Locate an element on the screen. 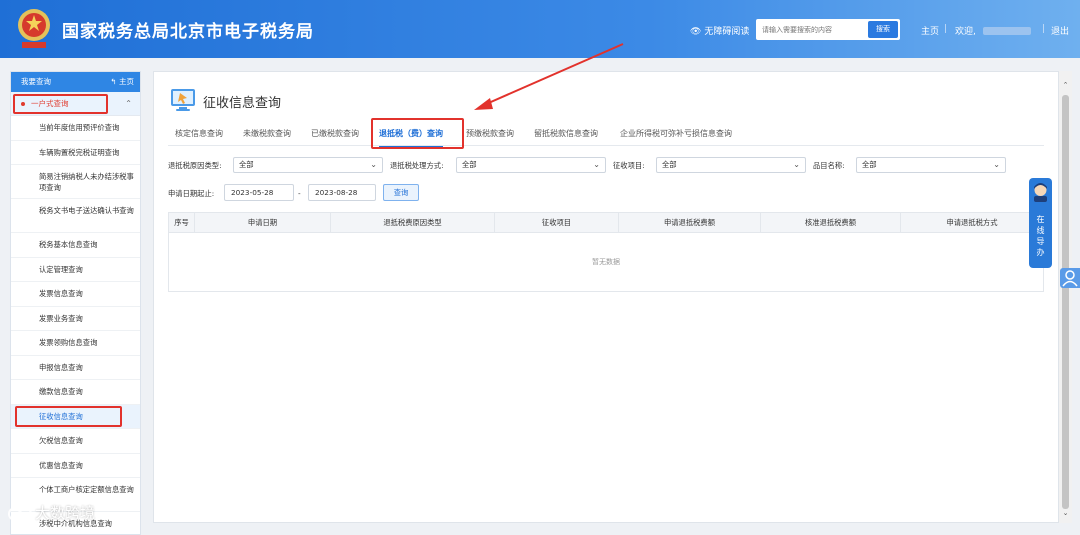 Image resolution: width=1080 pixels, height=535 pixels. main-scrollbar: ⌃ ⌄ is located at coordinates (1065, 297).